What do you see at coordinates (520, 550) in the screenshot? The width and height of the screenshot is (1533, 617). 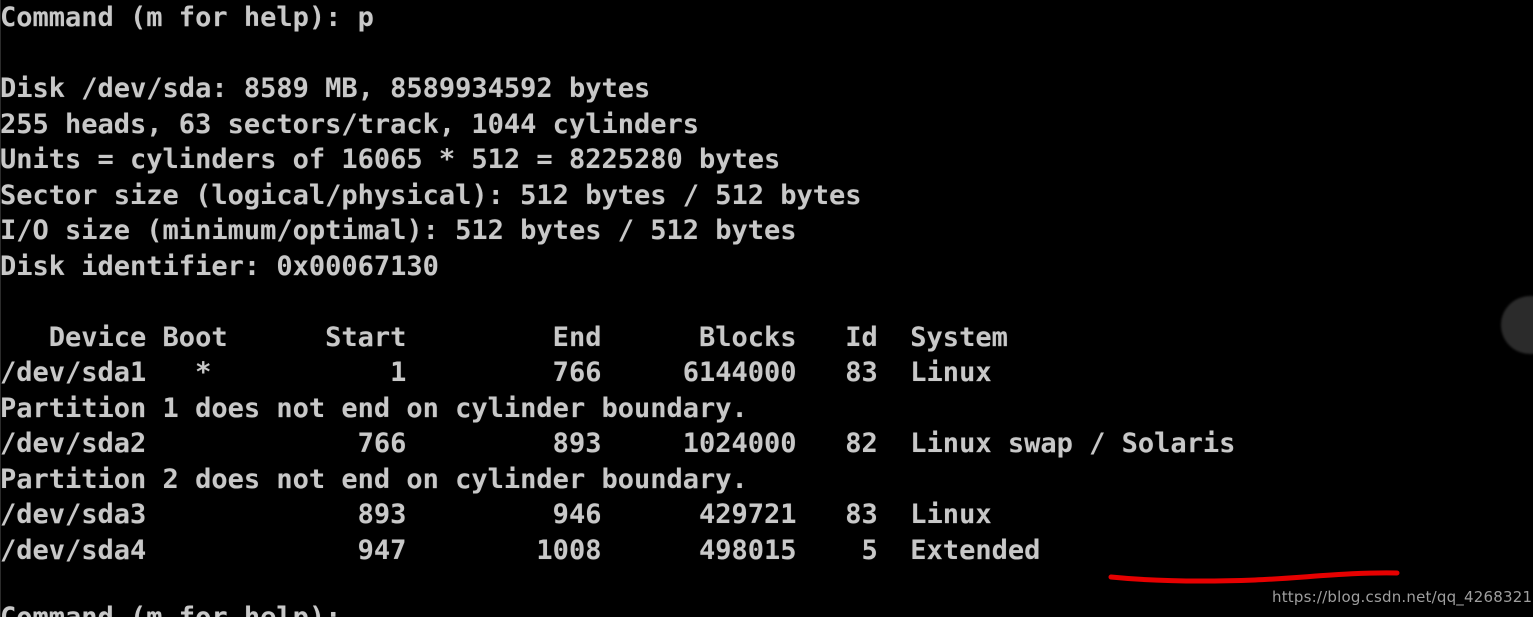 I see `table-row: /dev/sda4 947 1008 498015 5 Extended` at bounding box center [520, 550].